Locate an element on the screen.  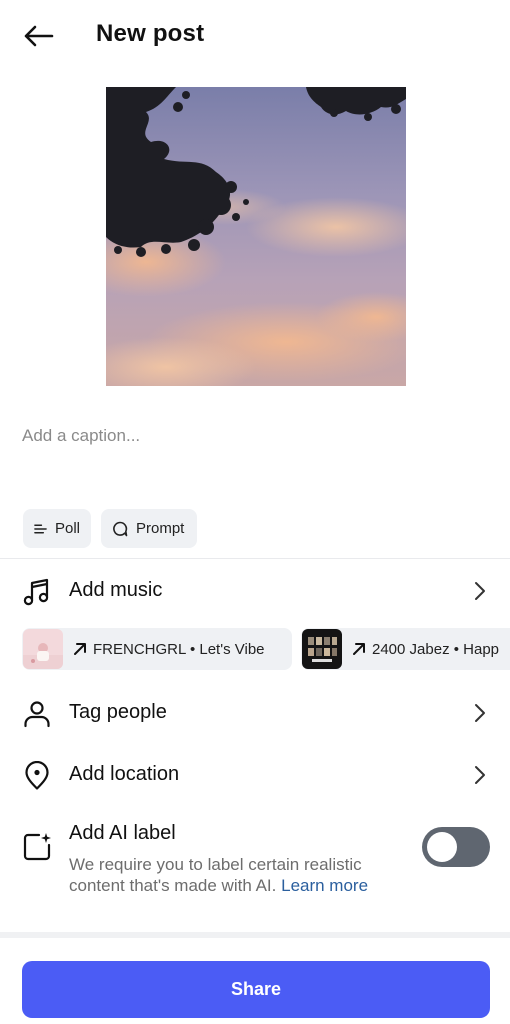
share-button: Share is located at coordinates (256, 989).